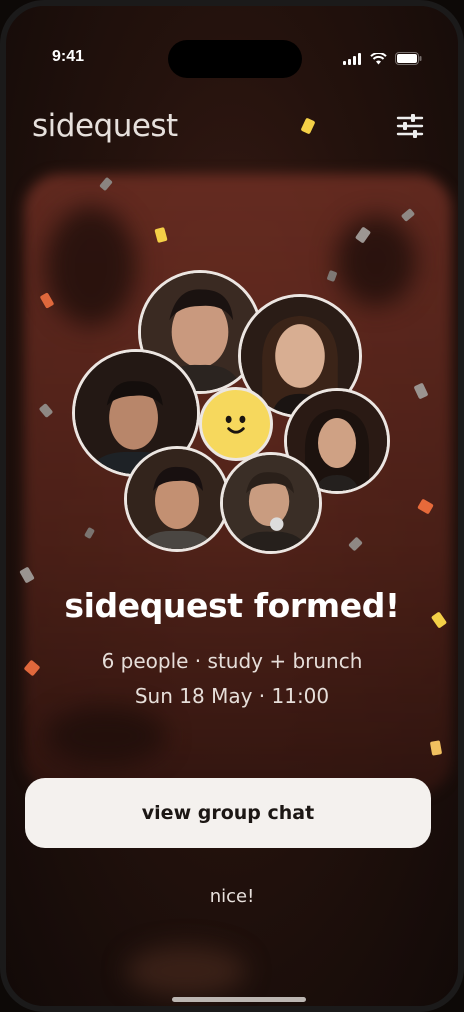 The height and width of the screenshot is (1012, 464). I want to click on nice-dismiss-button: nice!, so click(232, 896).